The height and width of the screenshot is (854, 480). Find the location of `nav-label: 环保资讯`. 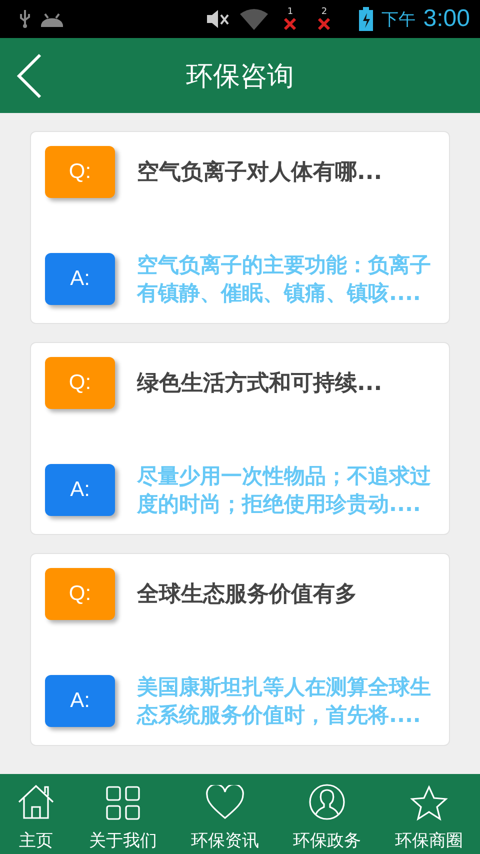

nav-label: 环保资讯 is located at coordinates (225, 841).